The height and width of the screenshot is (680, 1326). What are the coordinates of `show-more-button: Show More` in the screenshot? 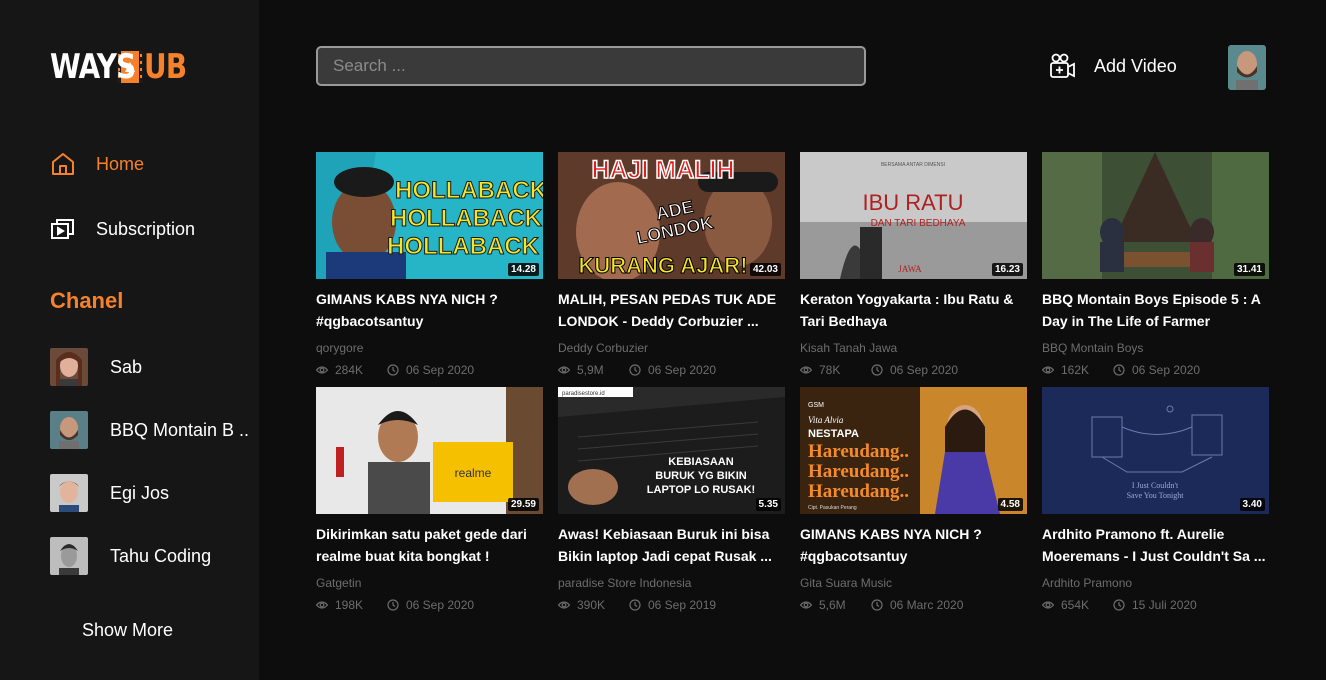 It's located at (127, 630).